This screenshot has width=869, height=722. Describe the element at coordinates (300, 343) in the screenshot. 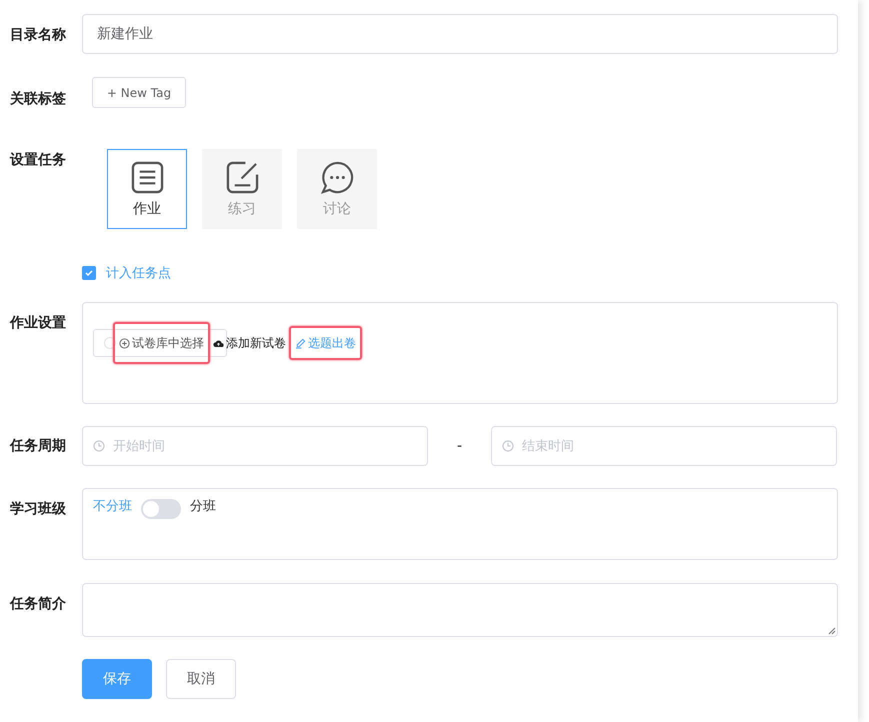

I see `pencil-icon` at that location.